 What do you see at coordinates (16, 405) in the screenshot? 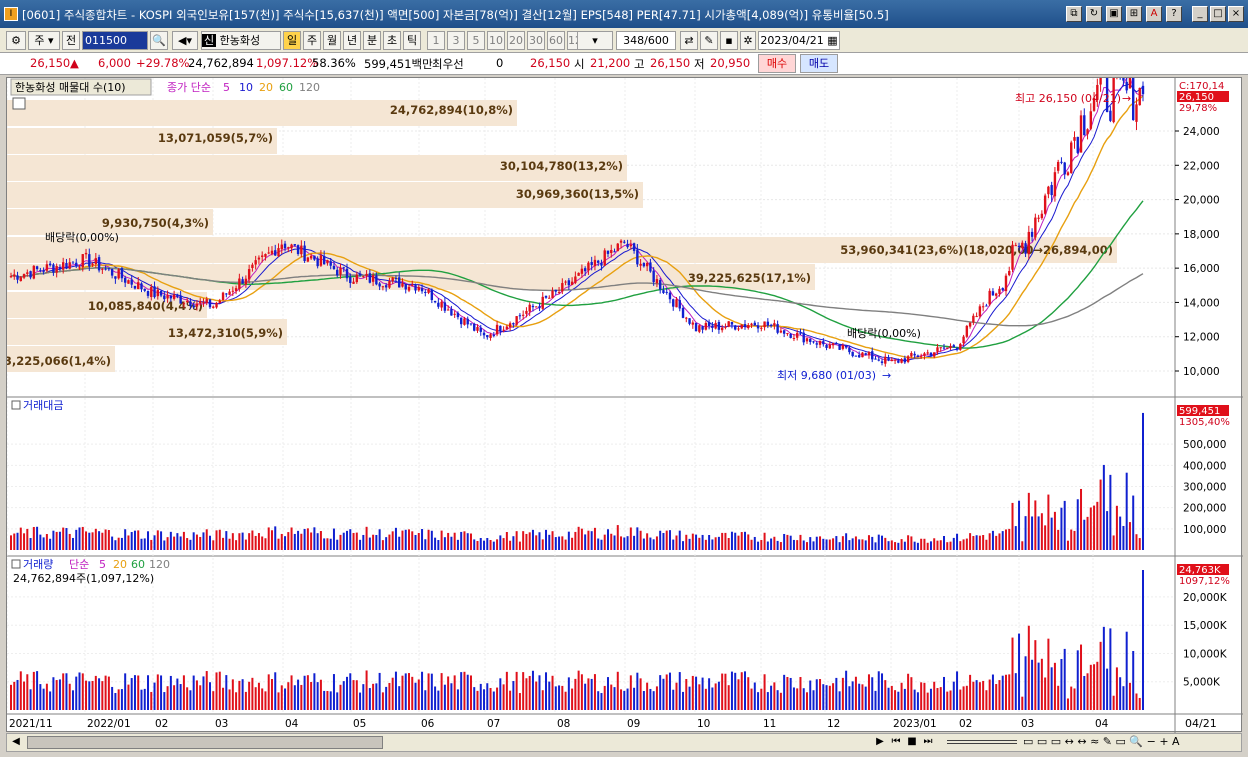
I see `panel2-checkbox` at bounding box center [16, 405].